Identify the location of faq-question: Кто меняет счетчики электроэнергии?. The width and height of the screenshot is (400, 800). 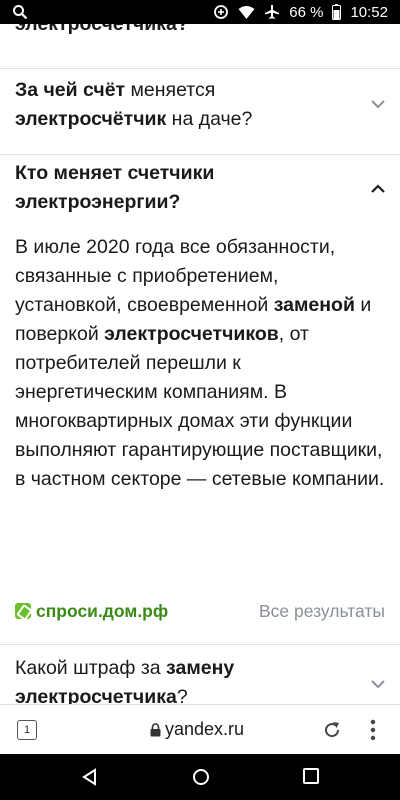
(115, 187).